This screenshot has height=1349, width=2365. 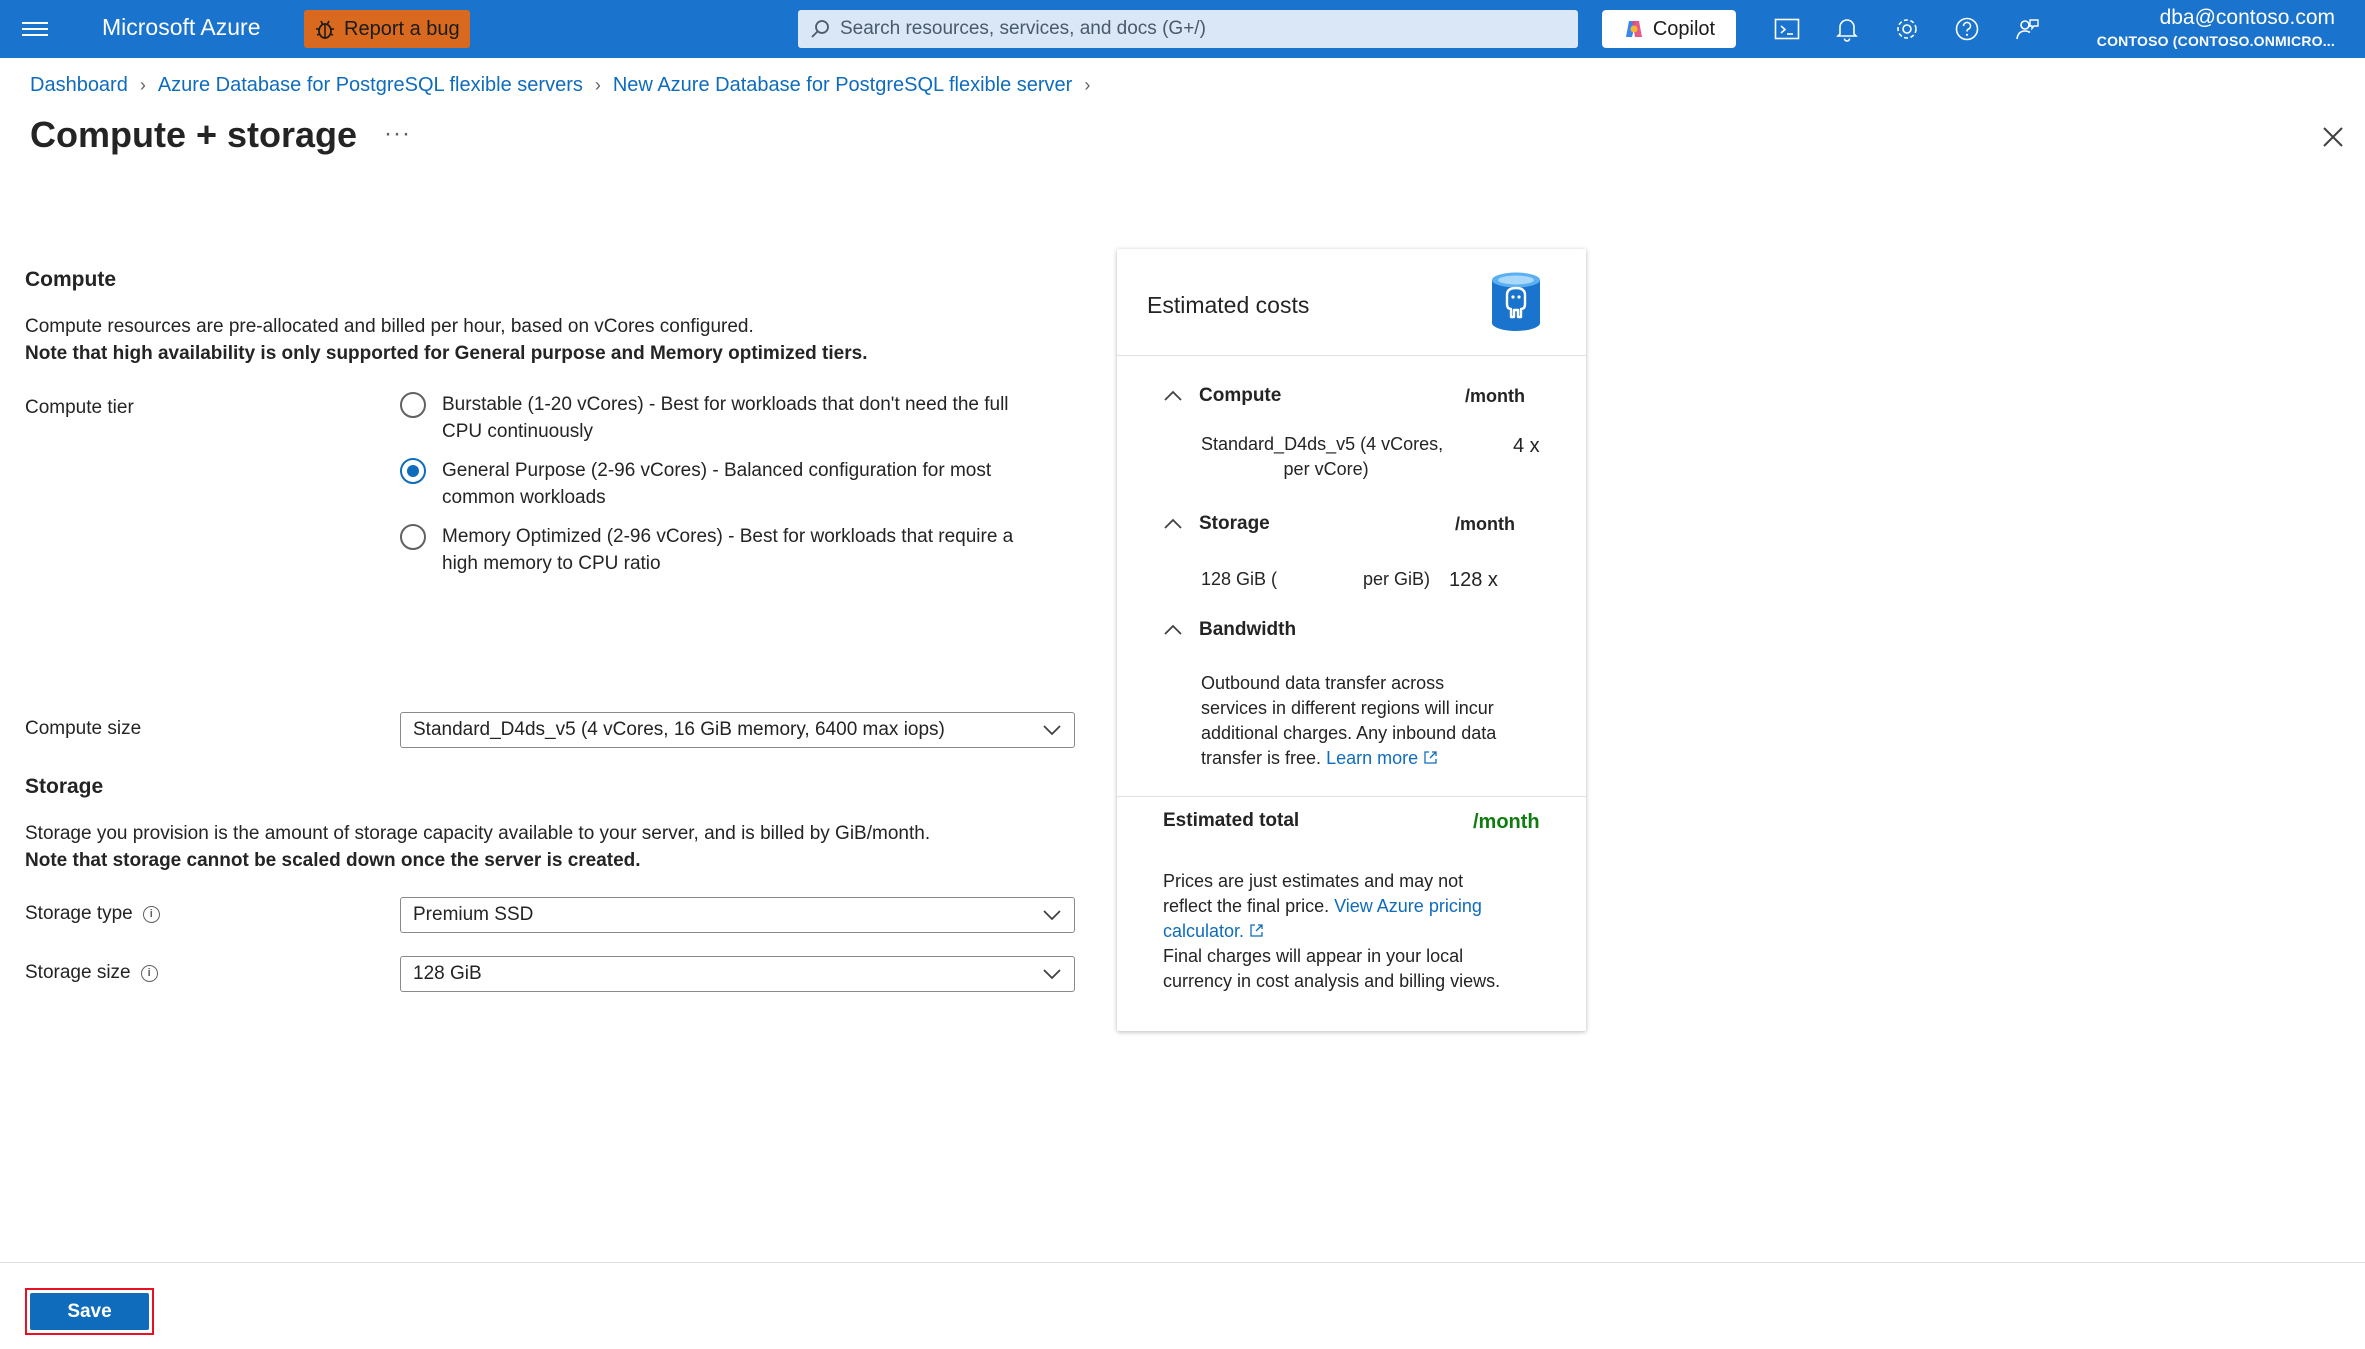 What do you see at coordinates (2333, 137) in the screenshot?
I see `close-icon` at bounding box center [2333, 137].